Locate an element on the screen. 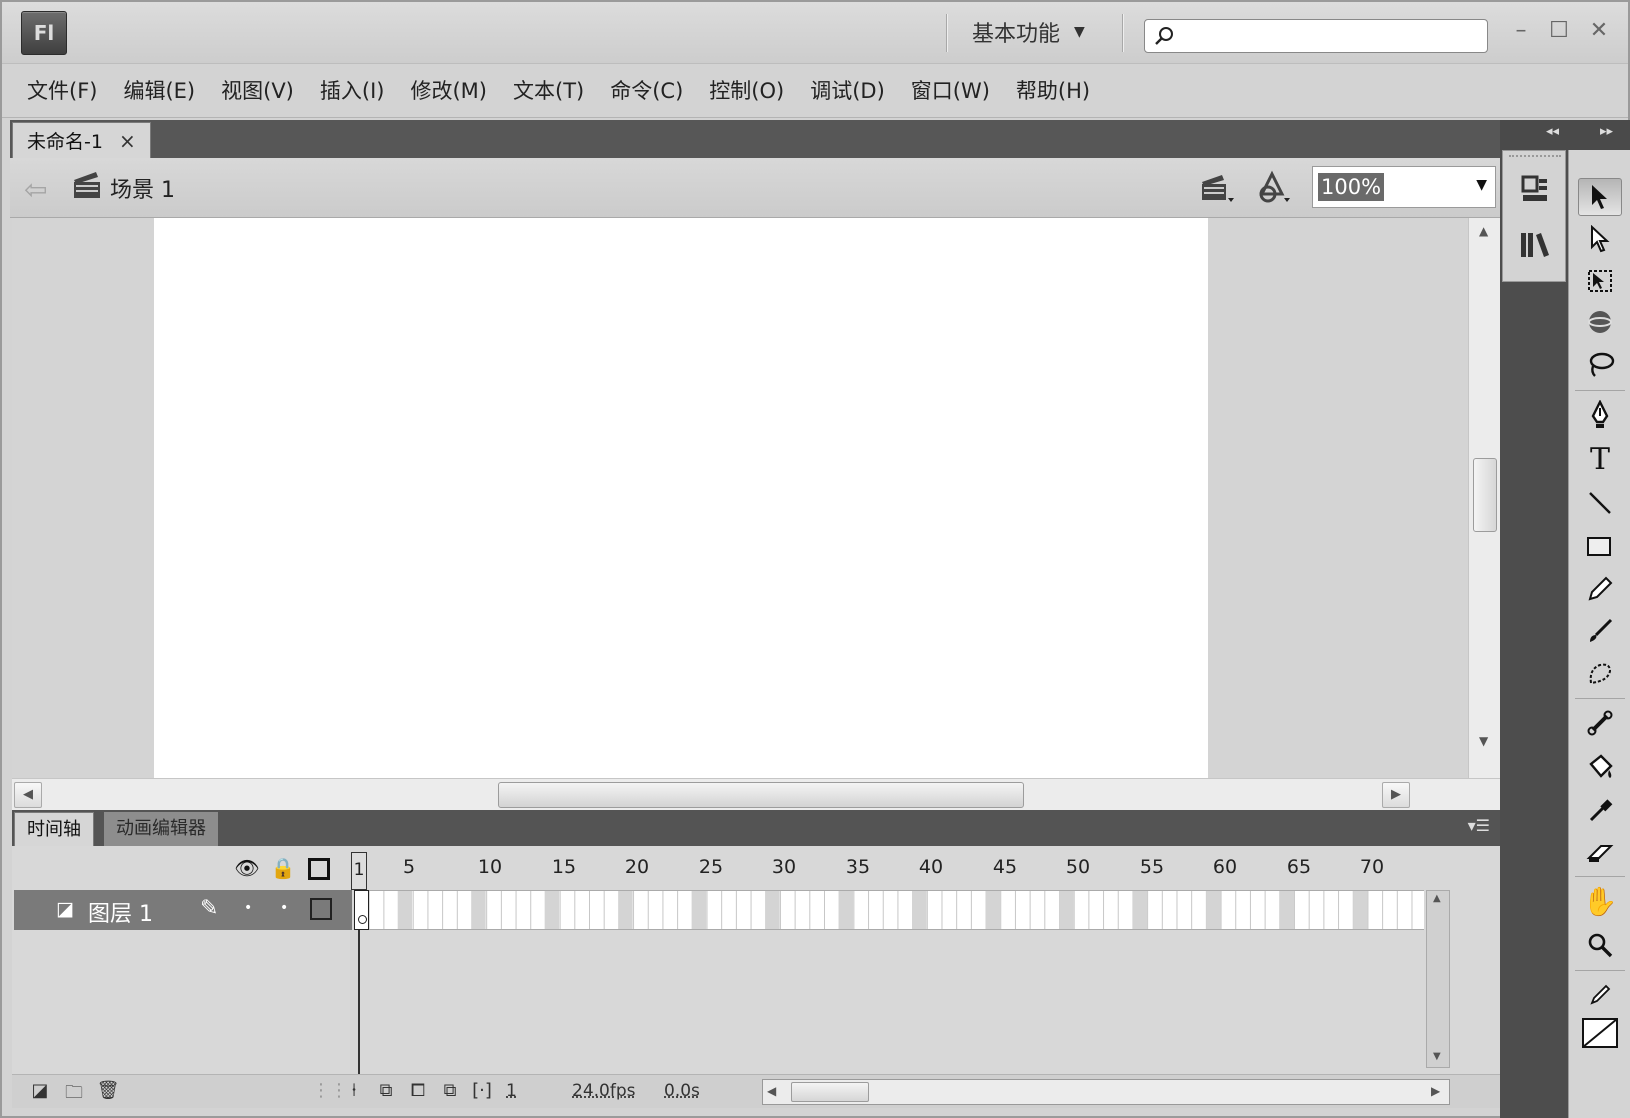  menu-edit: 编辑(E) is located at coordinates (159, 91).